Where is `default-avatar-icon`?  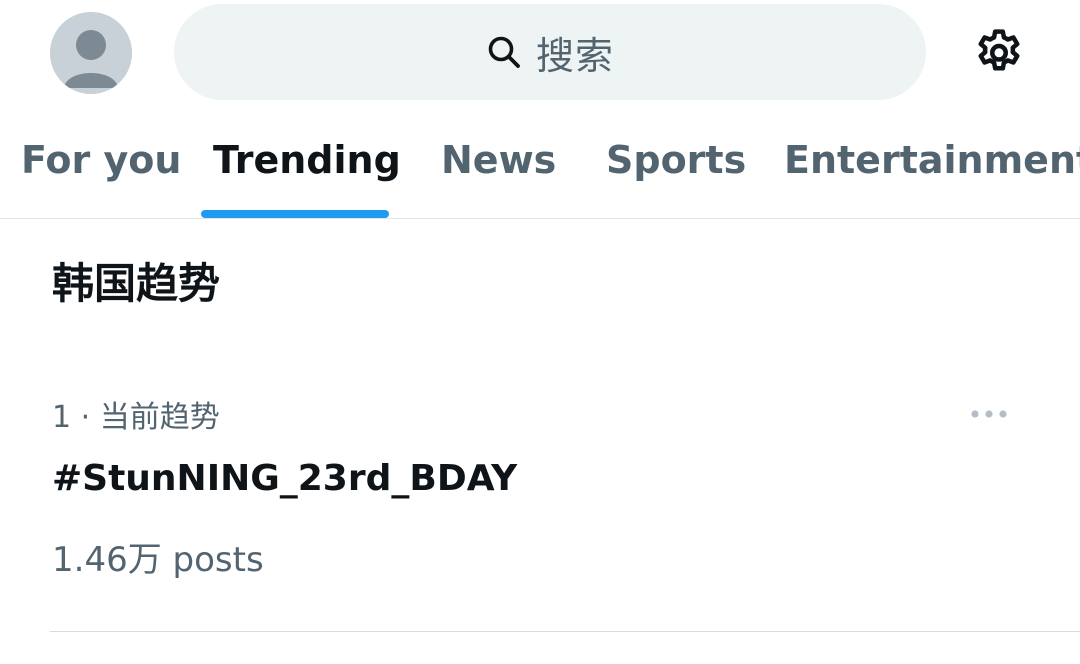 default-avatar-icon is located at coordinates (91, 53).